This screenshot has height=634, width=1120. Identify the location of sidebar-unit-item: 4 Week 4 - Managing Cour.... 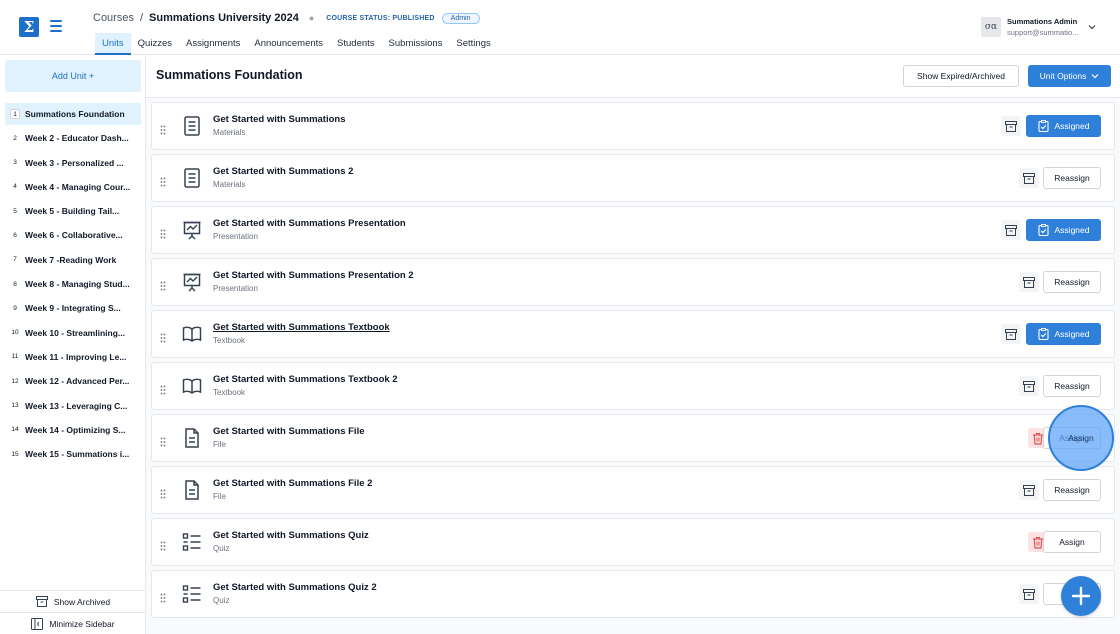
(73, 187).